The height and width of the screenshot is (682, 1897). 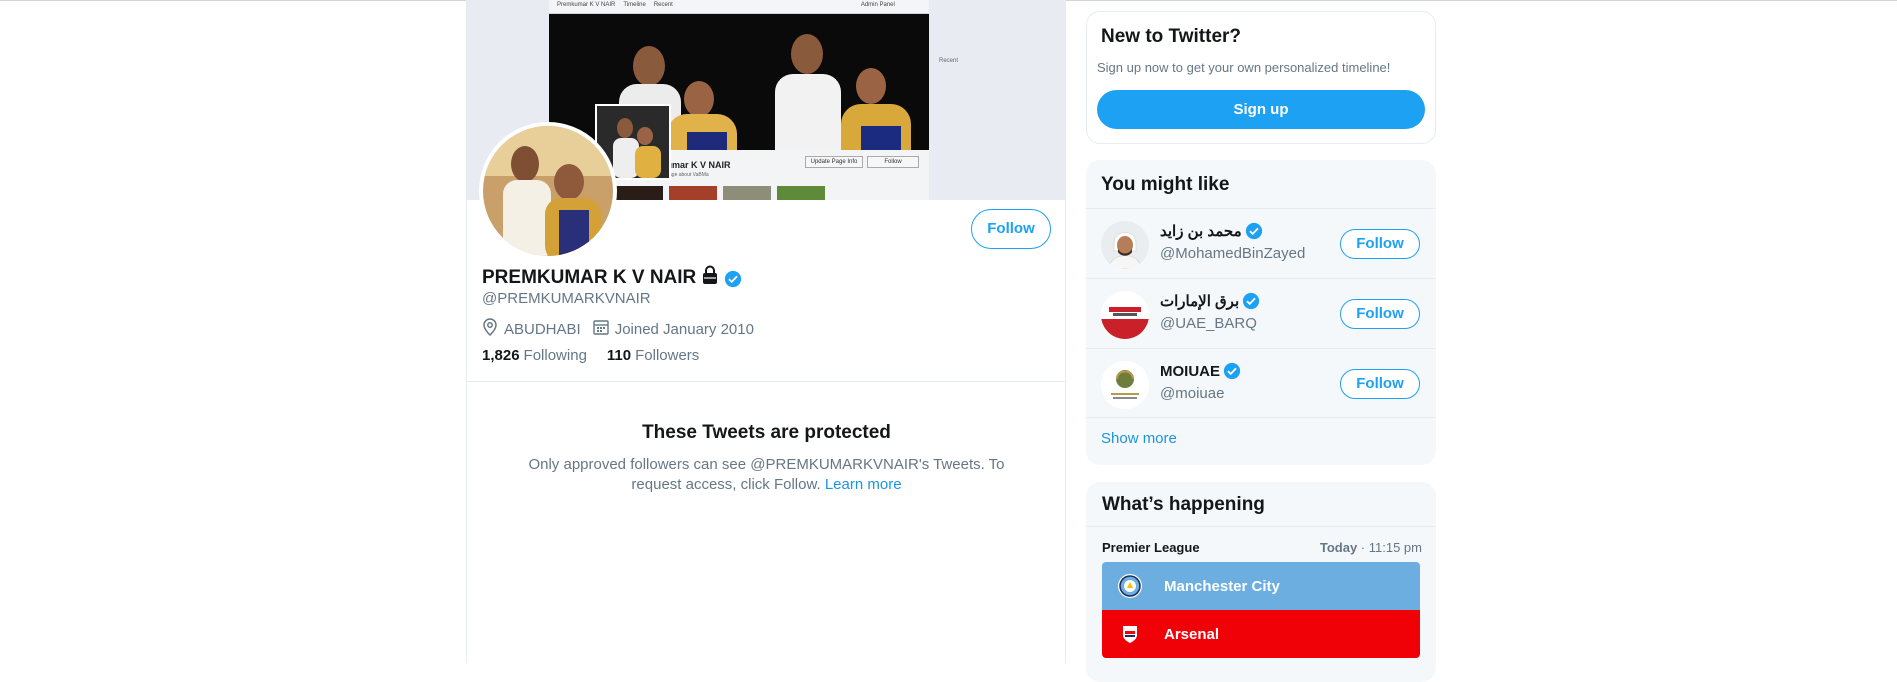 I want to click on profile-name: PREMKUMAR K V NAIR, so click(x=589, y=277).